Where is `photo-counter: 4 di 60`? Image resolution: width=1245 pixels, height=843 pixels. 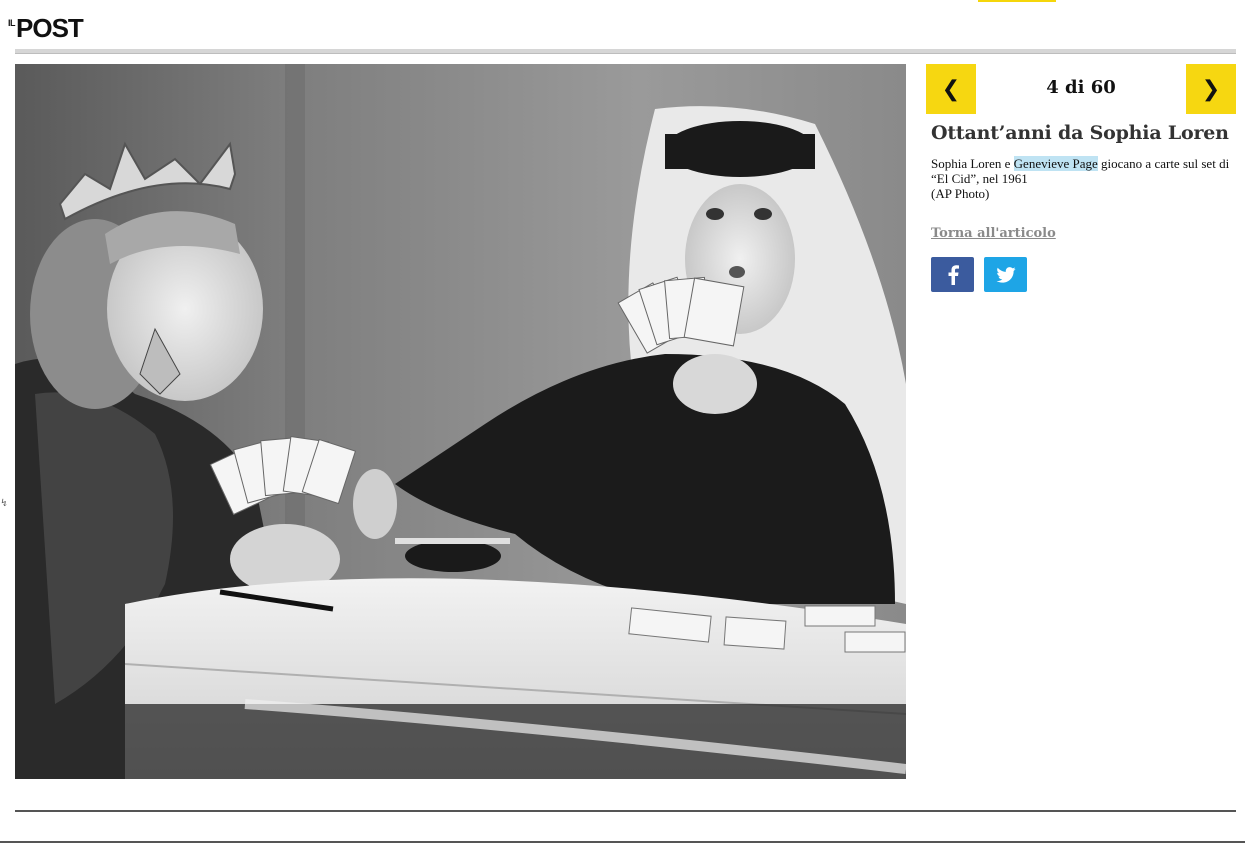 photo-counter: 4 di 60 is located at coordinates (1081, 87).